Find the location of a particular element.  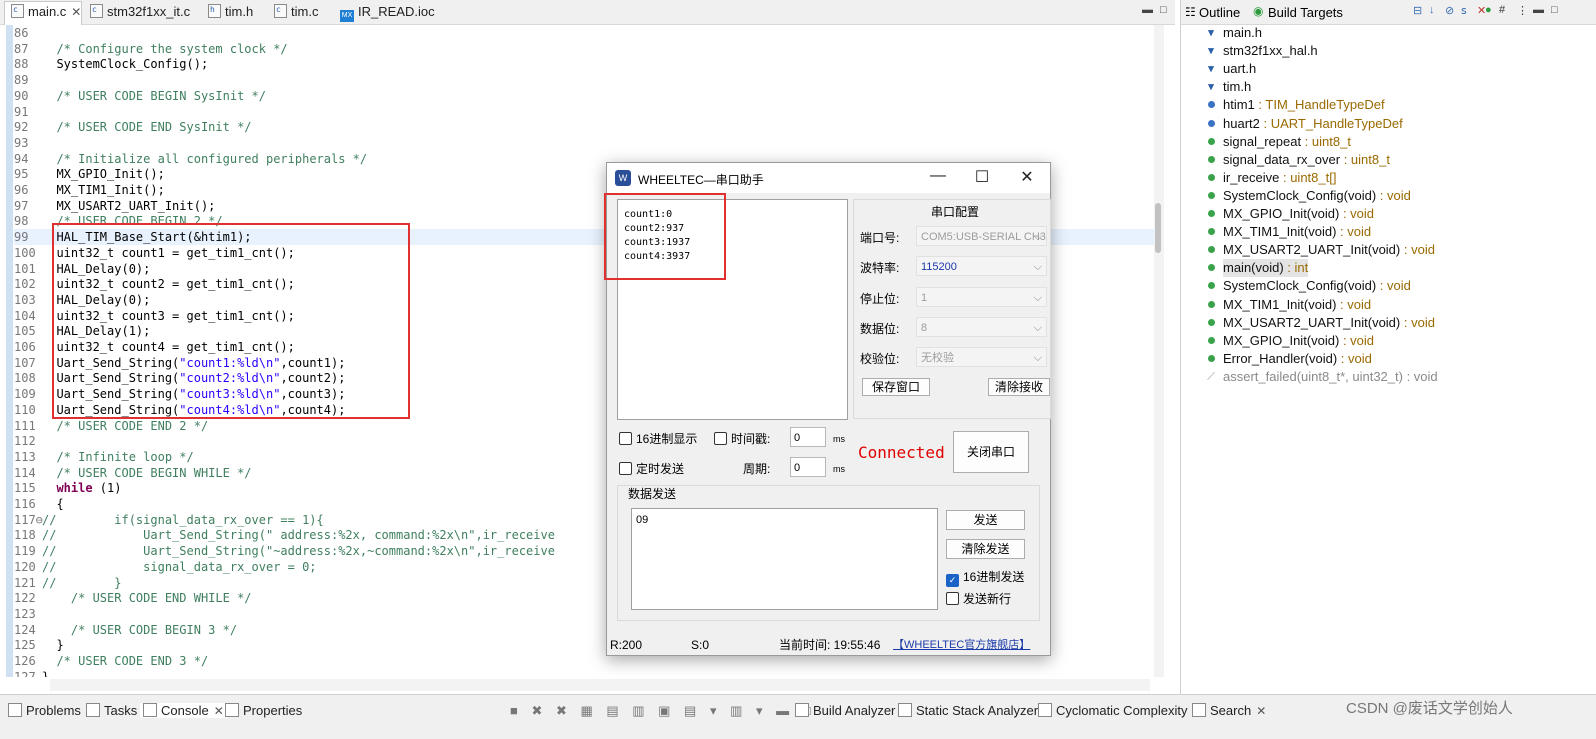

tab-tasks: Tasks is located at coordinates (111, 710).